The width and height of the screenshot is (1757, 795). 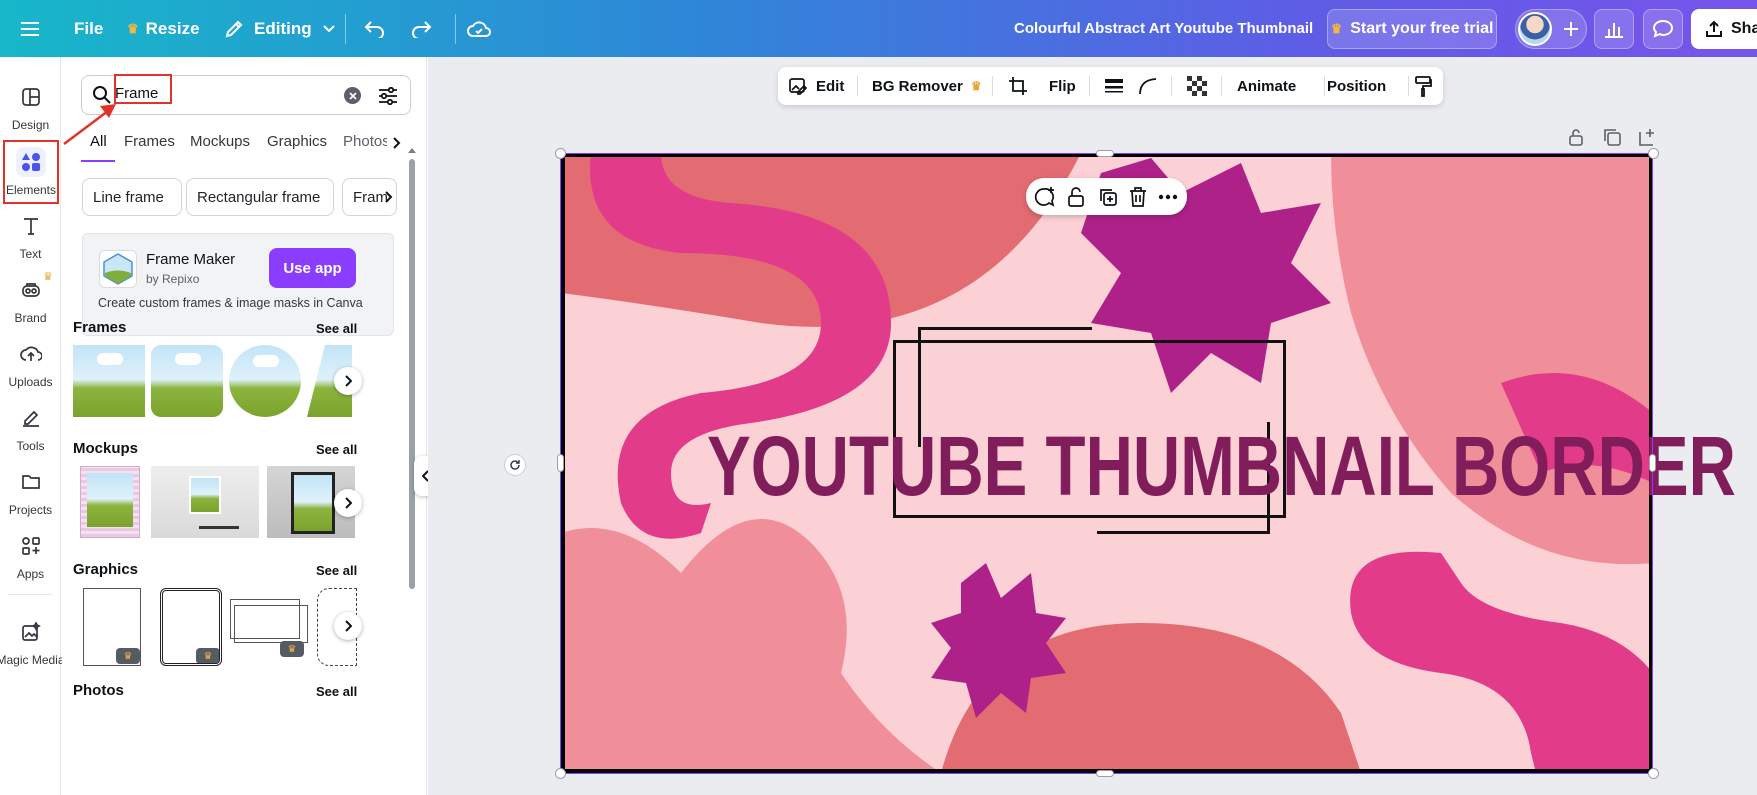 I want to click on redo-button, so click(x=421, y=28).